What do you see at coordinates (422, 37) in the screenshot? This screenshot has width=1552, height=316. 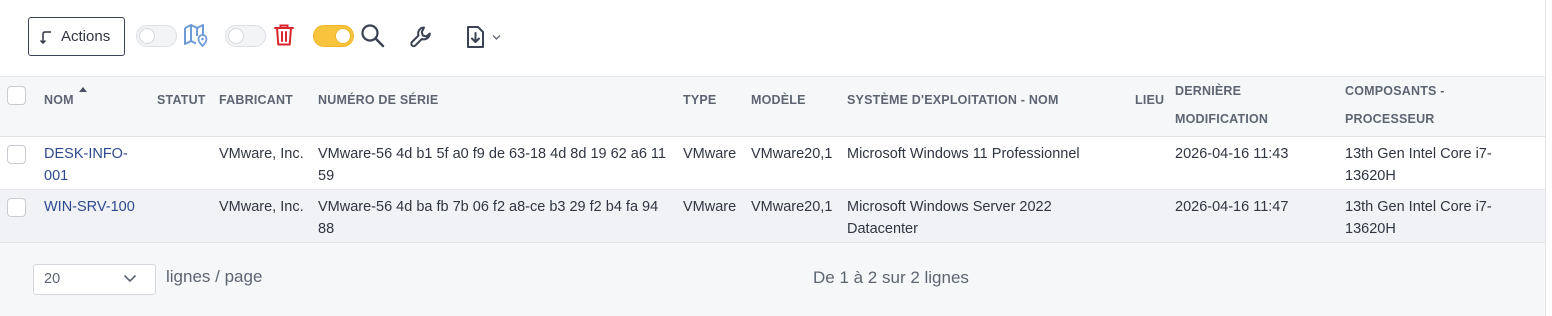 I see `wrench-icon` at bounding box center [422, 37].